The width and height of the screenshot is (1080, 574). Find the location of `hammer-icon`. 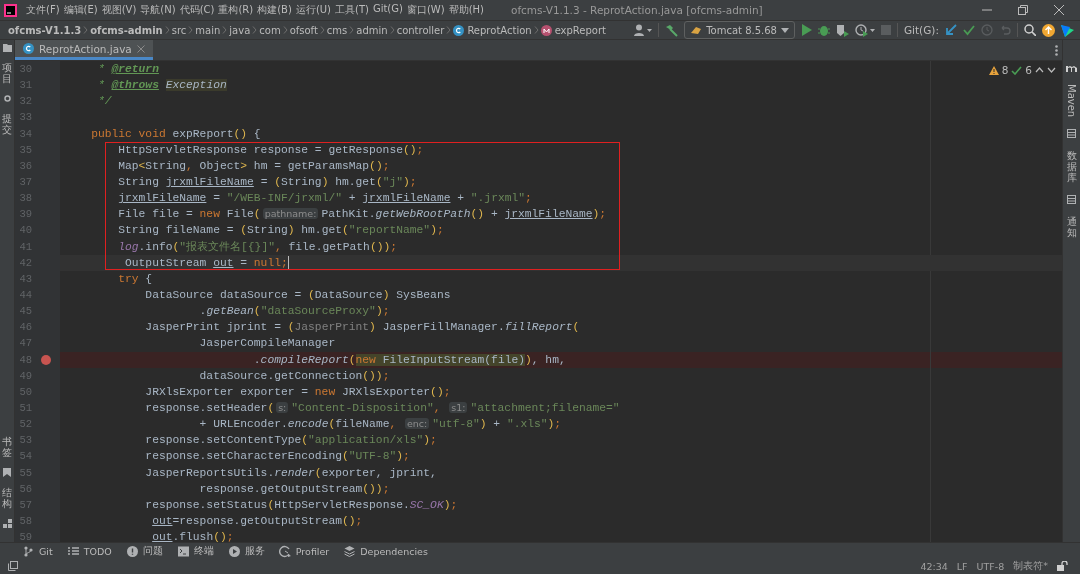

hammer-icon is located at coordinates (672, 30).